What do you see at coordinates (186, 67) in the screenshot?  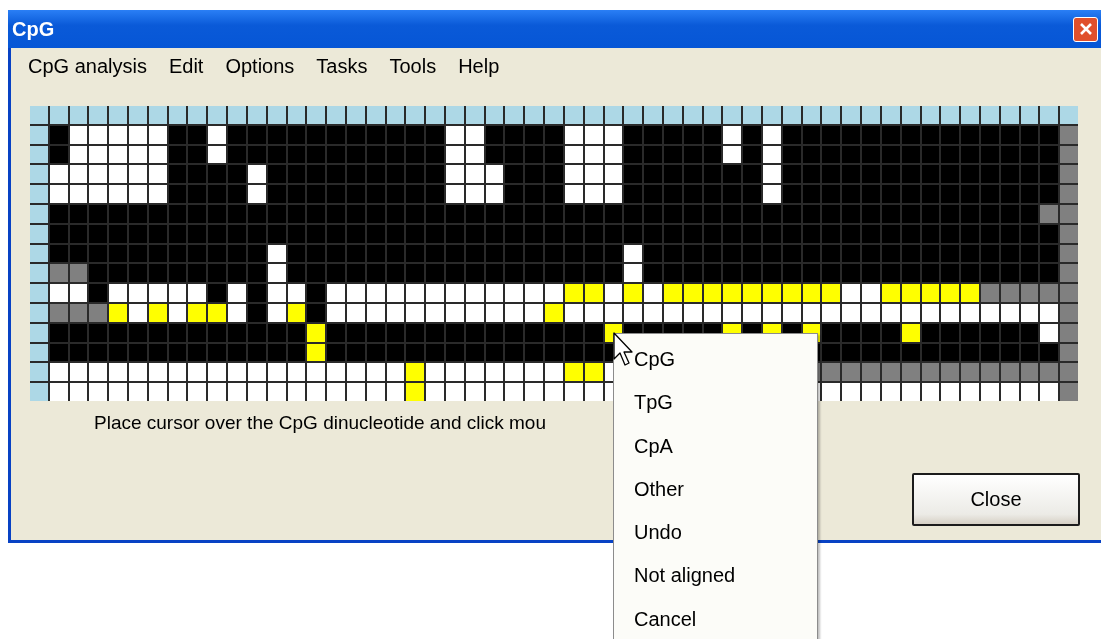 I see `menu-item: Edit` at bounding box center [186, 67].